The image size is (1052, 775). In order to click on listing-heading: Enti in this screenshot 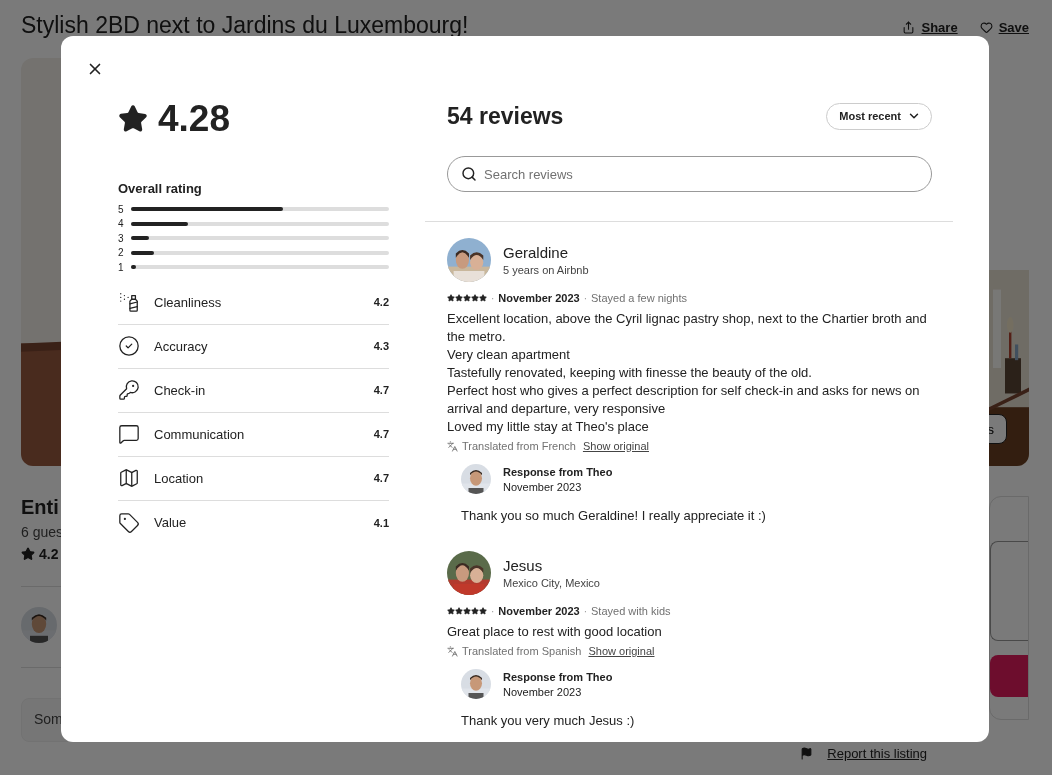, I will do `click(40, 508)`.